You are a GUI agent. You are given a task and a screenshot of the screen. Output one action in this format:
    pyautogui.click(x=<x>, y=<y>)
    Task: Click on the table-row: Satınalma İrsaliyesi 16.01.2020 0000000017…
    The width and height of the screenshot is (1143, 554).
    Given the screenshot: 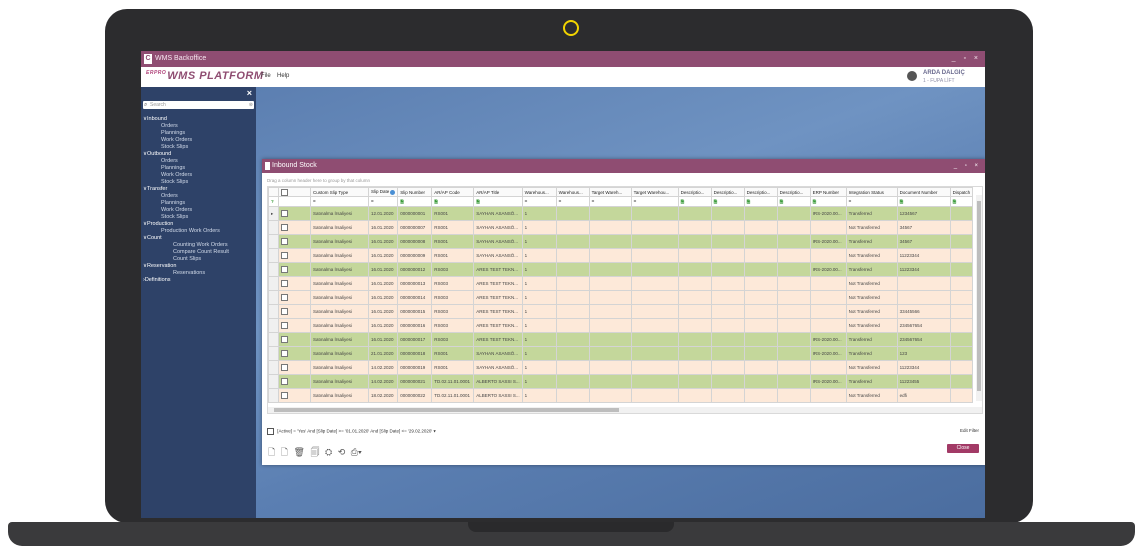 What is the action you would take?
    pyautogui.click(x=621, y=339)
    